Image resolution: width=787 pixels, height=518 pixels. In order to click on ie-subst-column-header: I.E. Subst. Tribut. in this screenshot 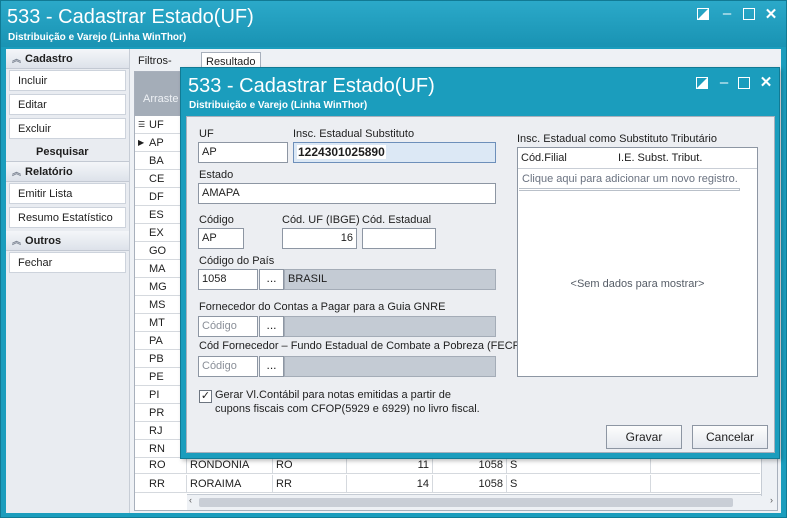, I will do `click(660, 158)`.